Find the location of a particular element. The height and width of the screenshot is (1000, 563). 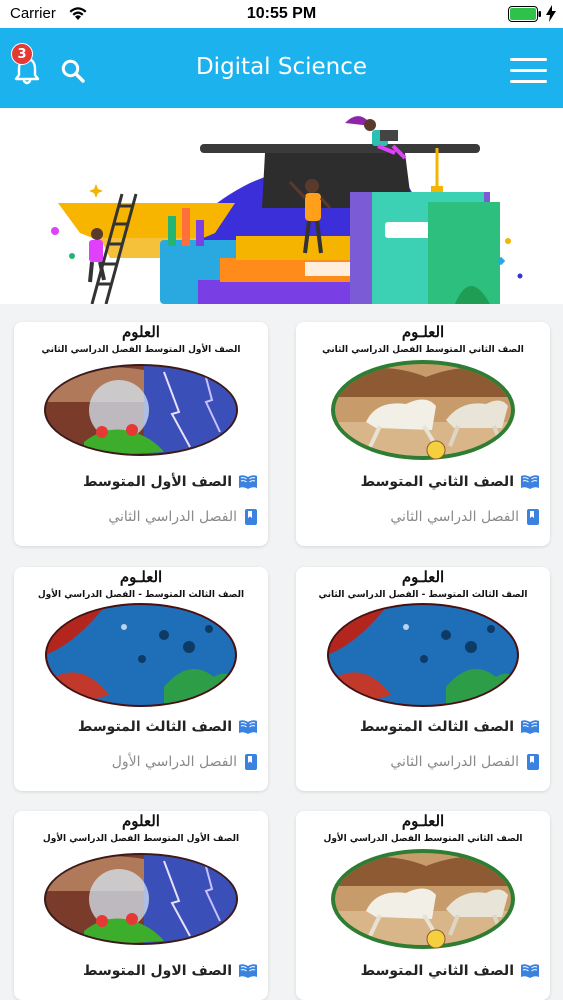

grade-label: الصف الأول المتوسط is located at coordinates (157, 482).